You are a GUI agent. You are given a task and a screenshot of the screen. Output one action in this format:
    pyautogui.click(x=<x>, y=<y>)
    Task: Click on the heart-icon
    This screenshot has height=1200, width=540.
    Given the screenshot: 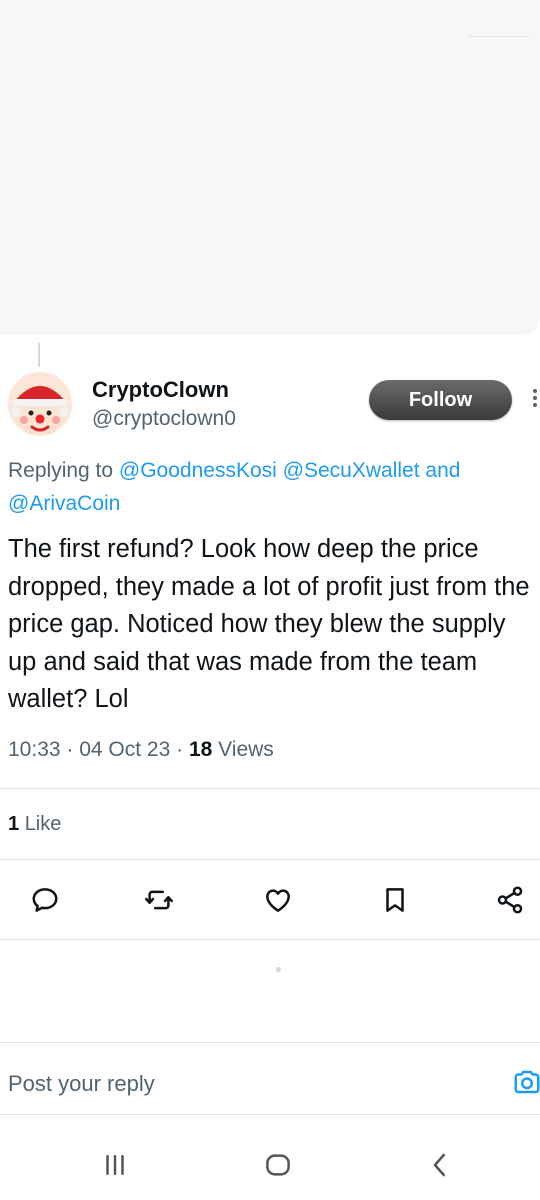 What is the action you would take?
    pyautogui.click(x=278, y=900)
    